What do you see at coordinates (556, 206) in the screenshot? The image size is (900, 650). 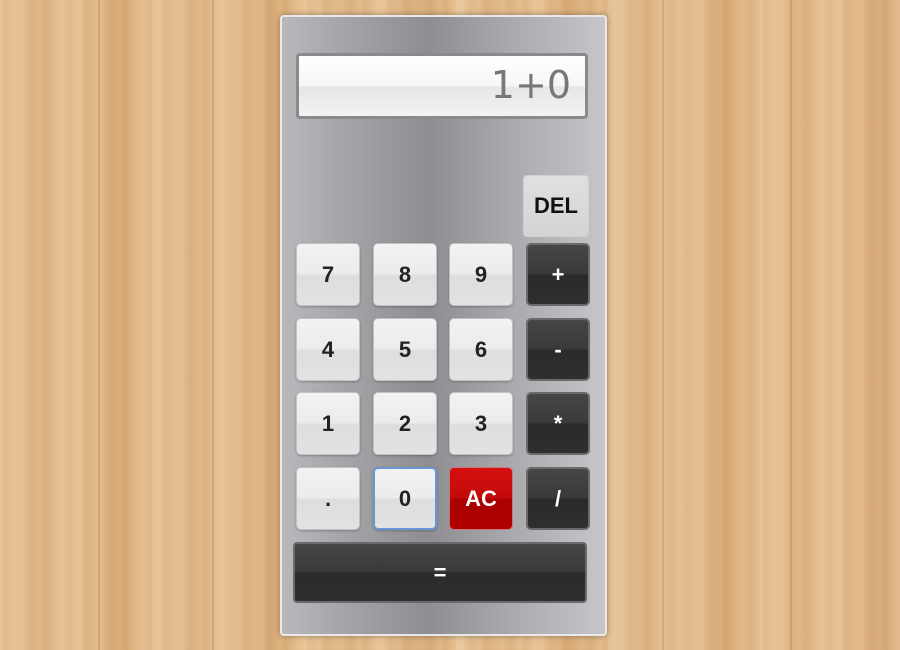 I see `delete-button: DEL` at bounding box center [556, 206].